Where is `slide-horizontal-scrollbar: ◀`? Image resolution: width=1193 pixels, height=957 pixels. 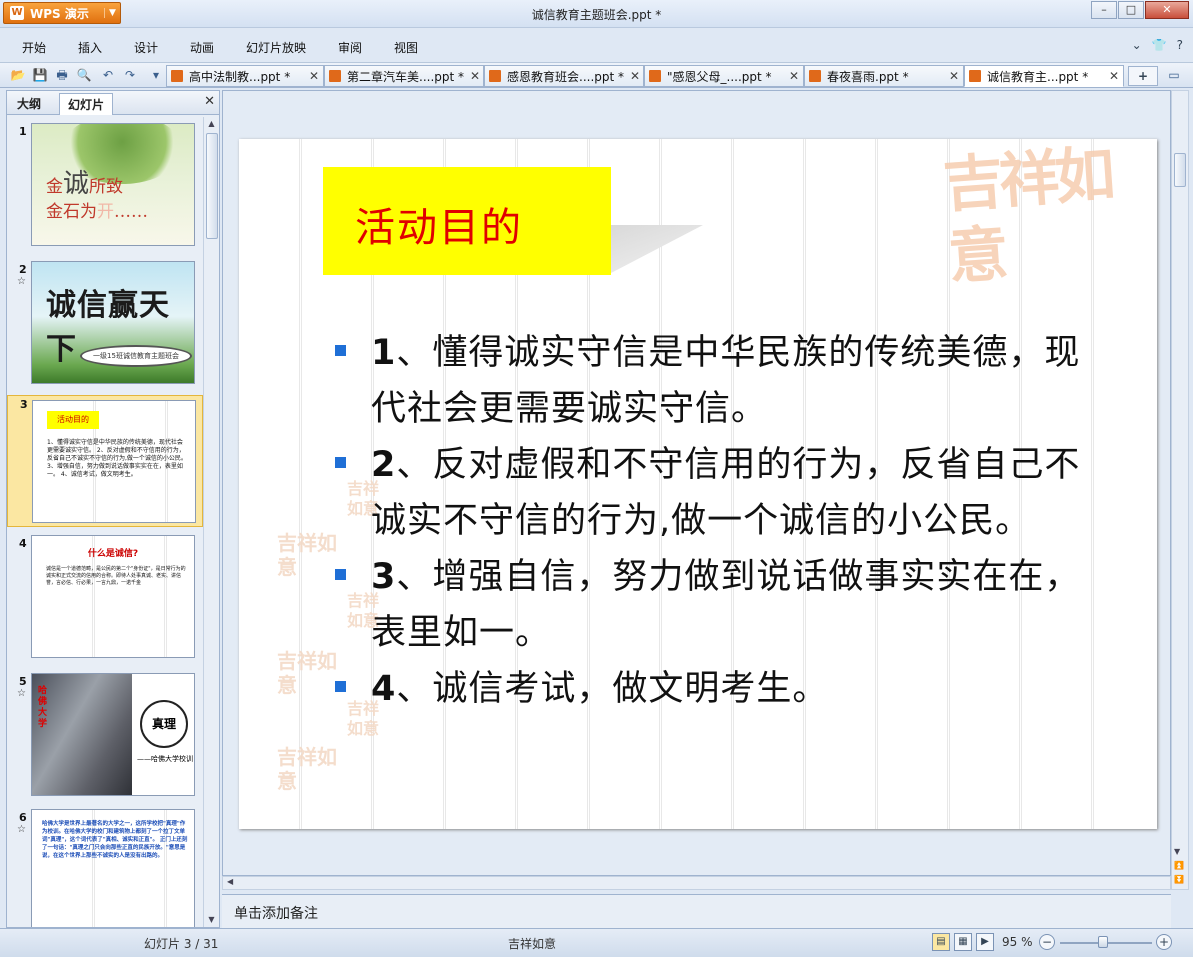 slide-horizontal-scrollbar: ◀ is located at coordinates (696, 883).